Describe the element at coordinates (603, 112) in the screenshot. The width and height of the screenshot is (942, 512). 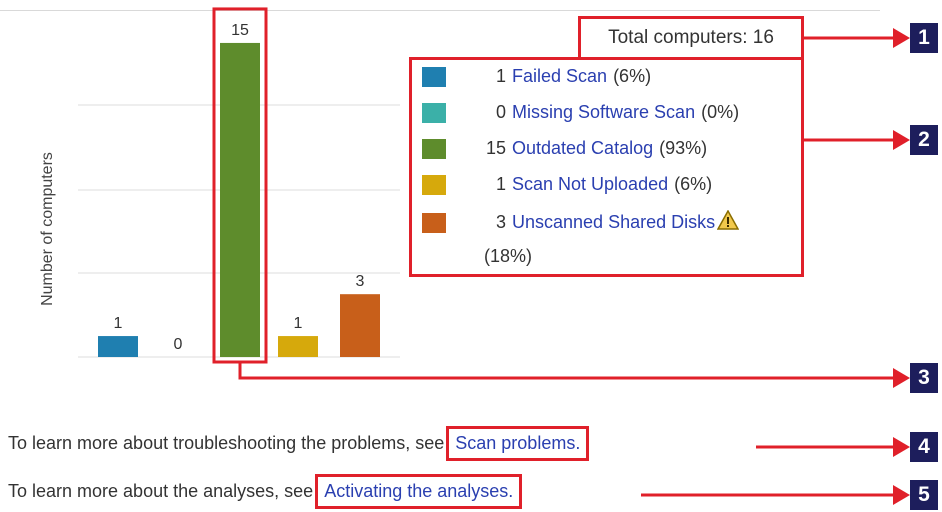
I see `legend-link-missing-software-scan: Missing Software Scan` at that location.